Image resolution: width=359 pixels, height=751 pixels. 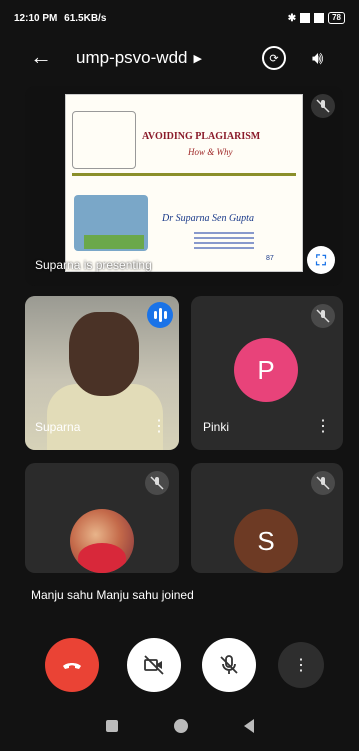 I want to click on slide-illustration, so click(x=104, y=140).